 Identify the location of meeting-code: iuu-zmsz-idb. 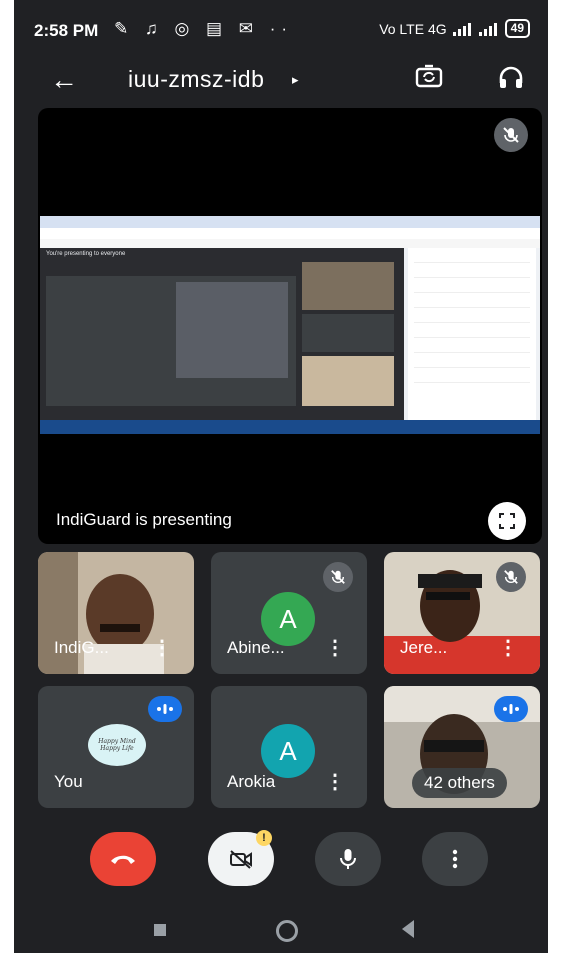
(196, 79).